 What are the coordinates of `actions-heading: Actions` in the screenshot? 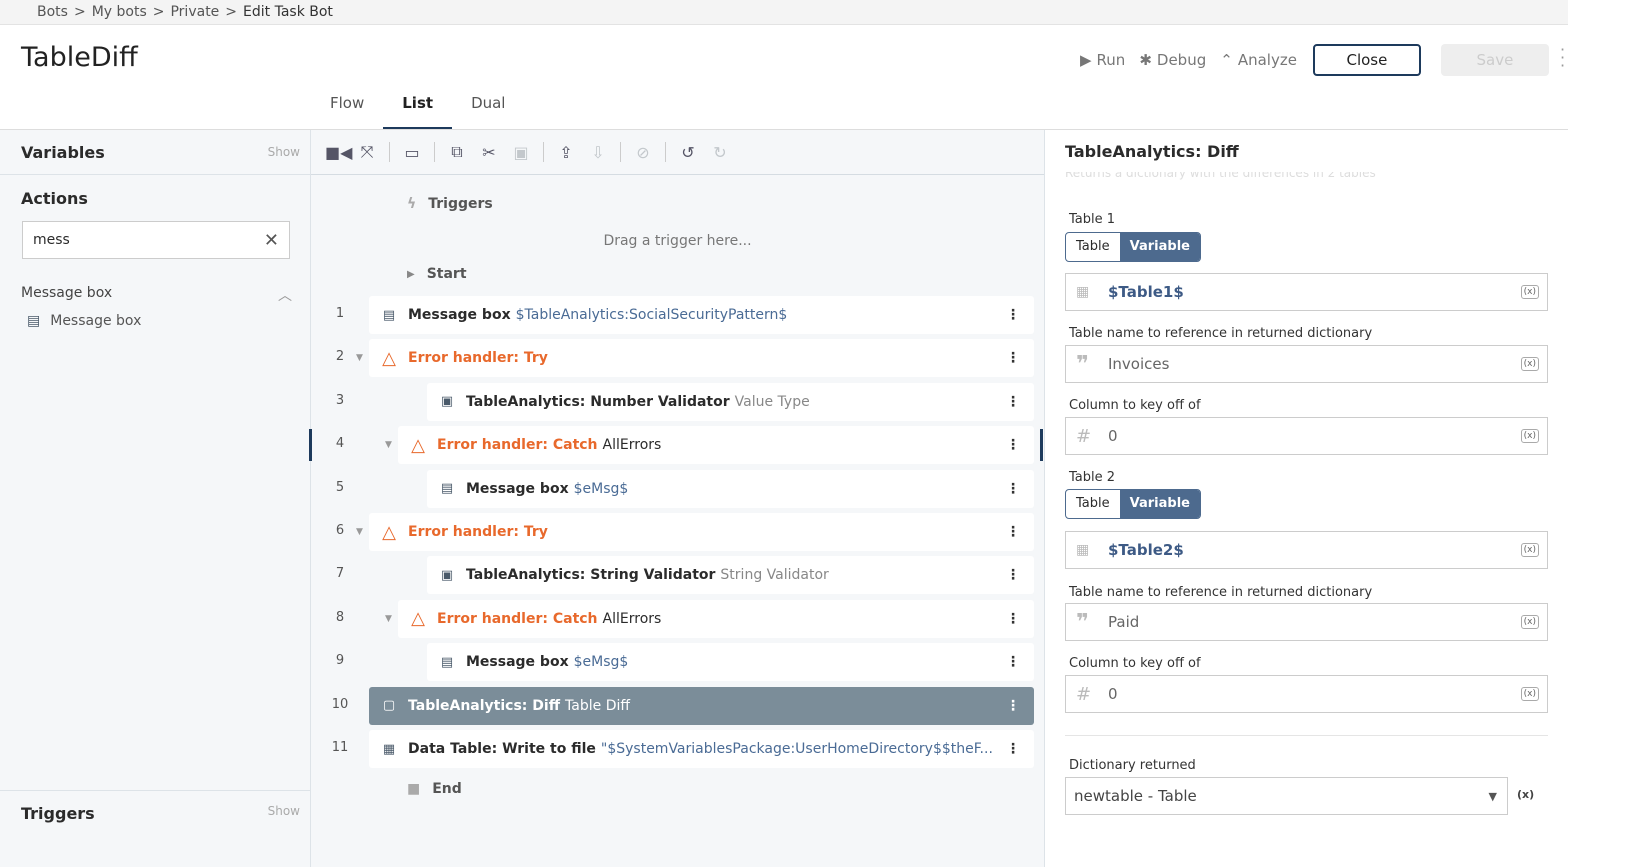 It's located at (54, 198).